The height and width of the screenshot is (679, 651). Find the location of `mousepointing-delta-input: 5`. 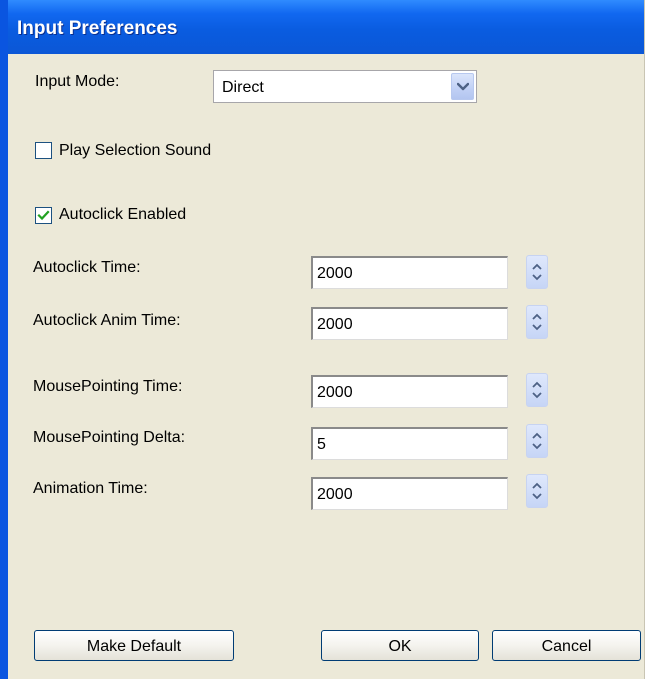

mousepointing-delta-input: 5 is located at coordinates (409, 443).